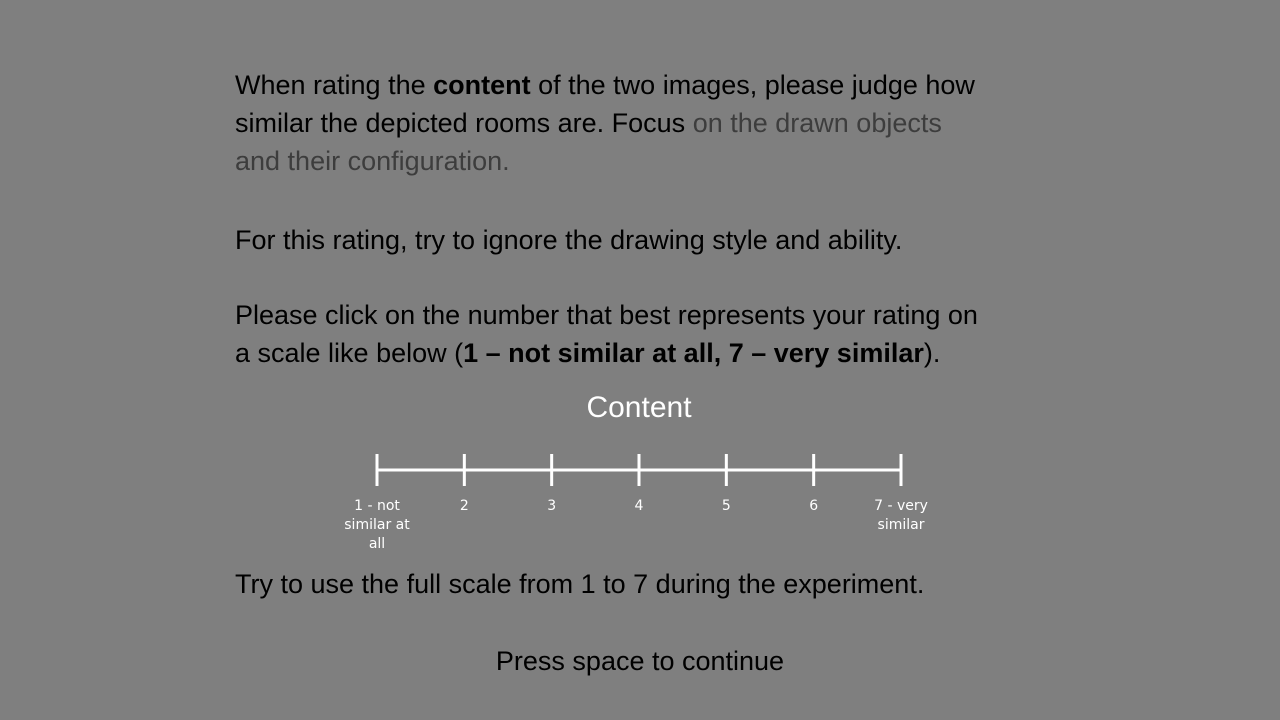 The image size is (1280, 720). What do you see at coordinates (377, 525) in the screenshot?
I see `scale-tick-label: similar at` at bounding box center [377, 525].